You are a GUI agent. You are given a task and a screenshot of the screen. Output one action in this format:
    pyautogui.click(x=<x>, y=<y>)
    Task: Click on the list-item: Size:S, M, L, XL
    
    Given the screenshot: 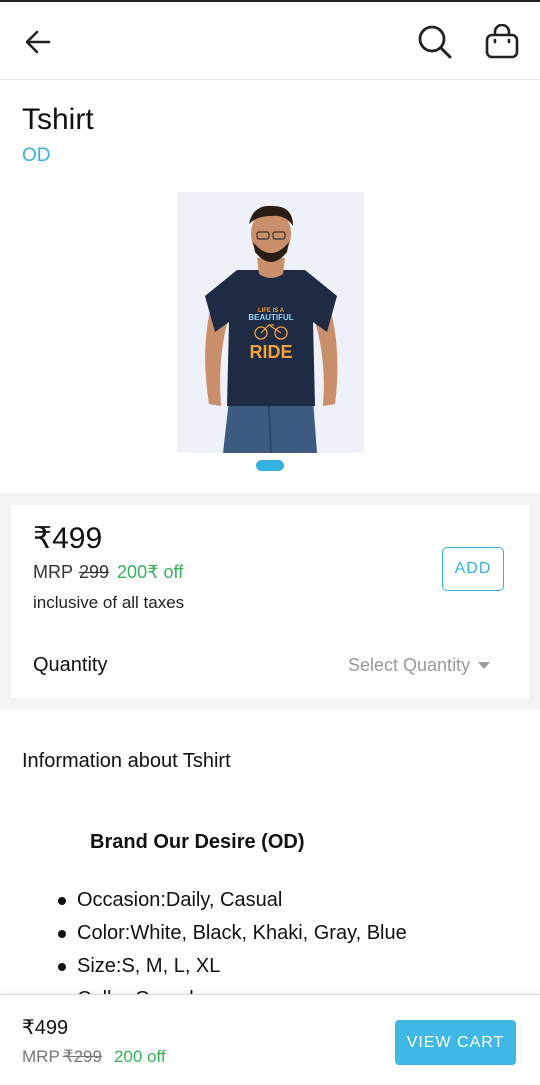 What is the action you would take?
    pyautogui.click(x=291, y=966)
    